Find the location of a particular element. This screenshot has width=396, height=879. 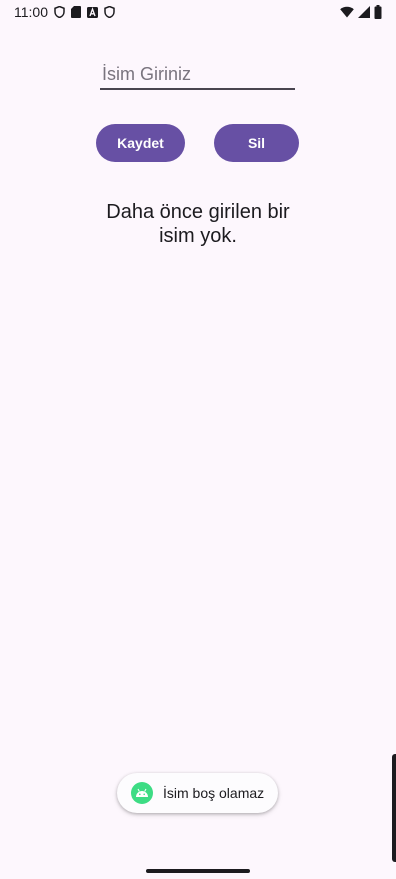

empty-state-message: Daha önce girilen bir isim yok. is located at coordinates (198, 224).